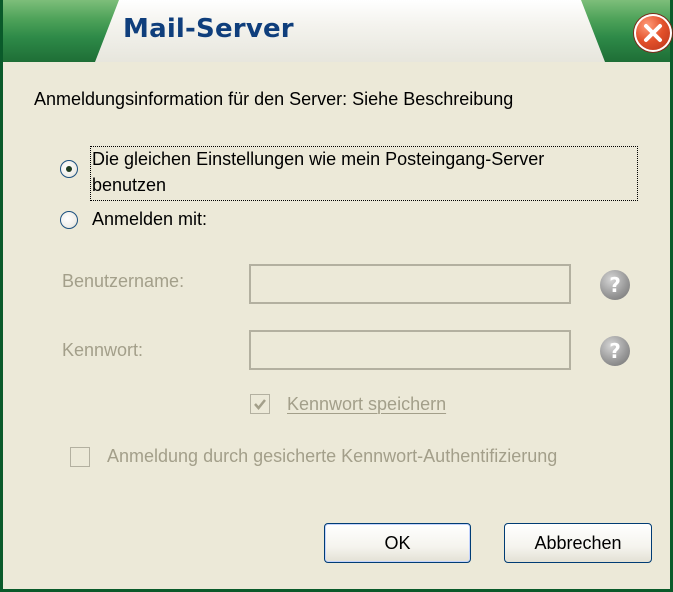  I want to click on login-with-label: Anmelden mit:, so click(149, 219).